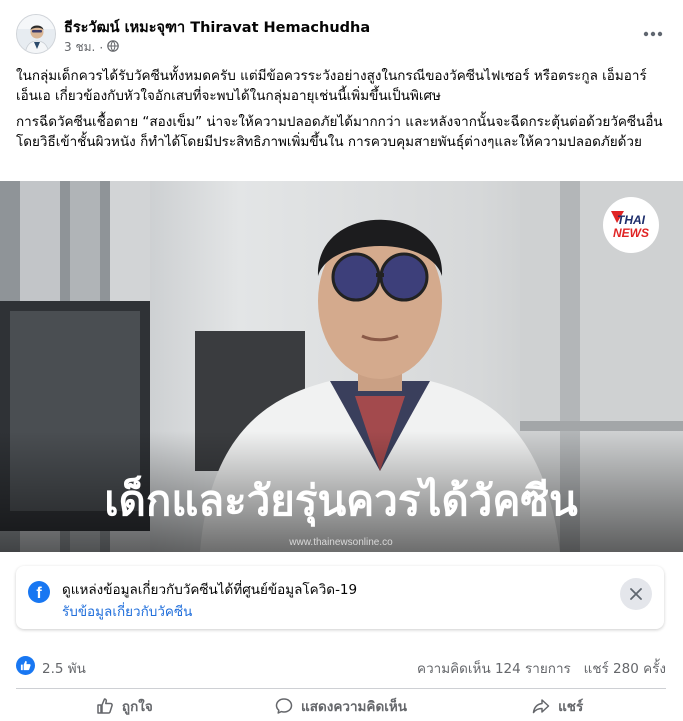  Describe the element at coordinates (105, 705) in the screenshot. I see `thumbs-up-icon` at that location.